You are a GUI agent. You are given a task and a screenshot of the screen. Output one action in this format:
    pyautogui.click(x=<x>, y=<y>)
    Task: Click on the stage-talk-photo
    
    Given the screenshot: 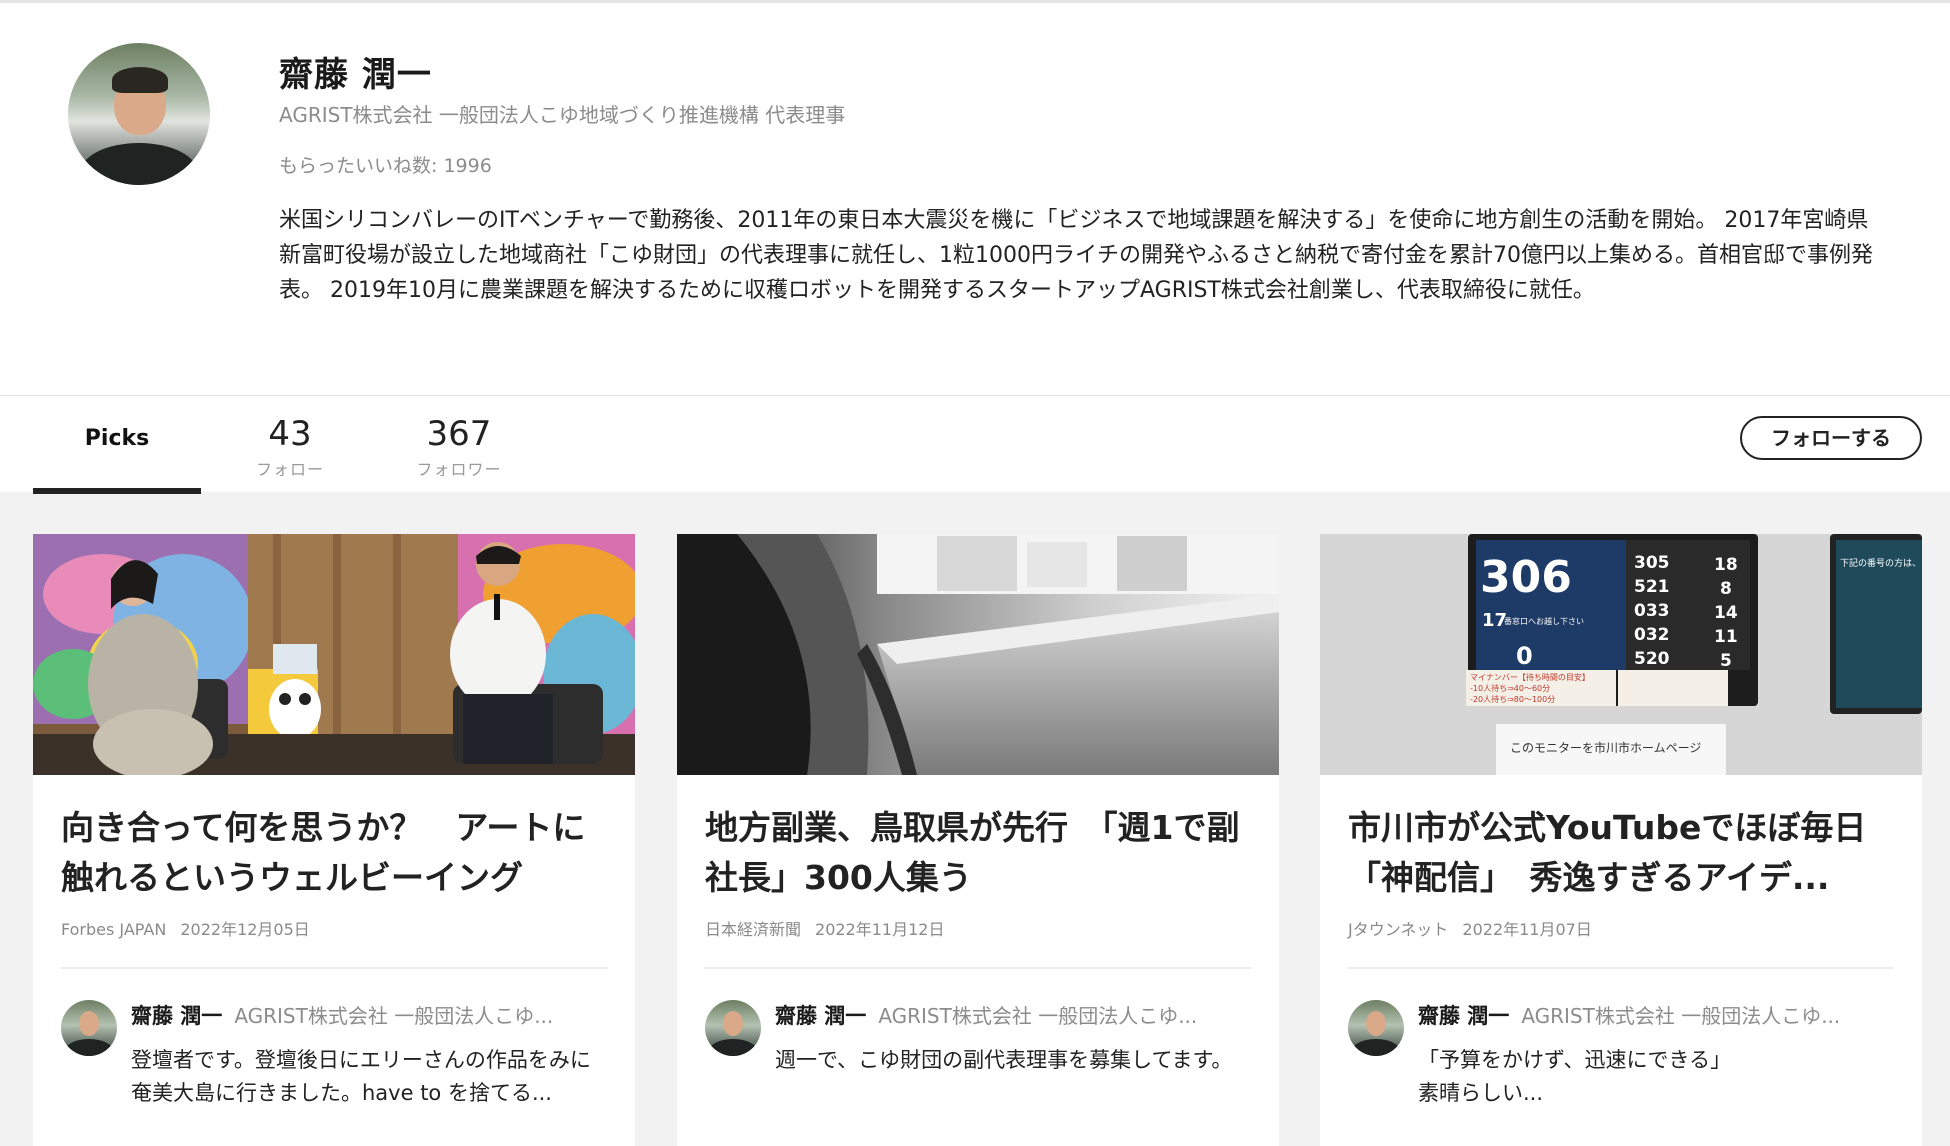 What is the action you would take?
    pyautogui.click(x=334, y=654)
    